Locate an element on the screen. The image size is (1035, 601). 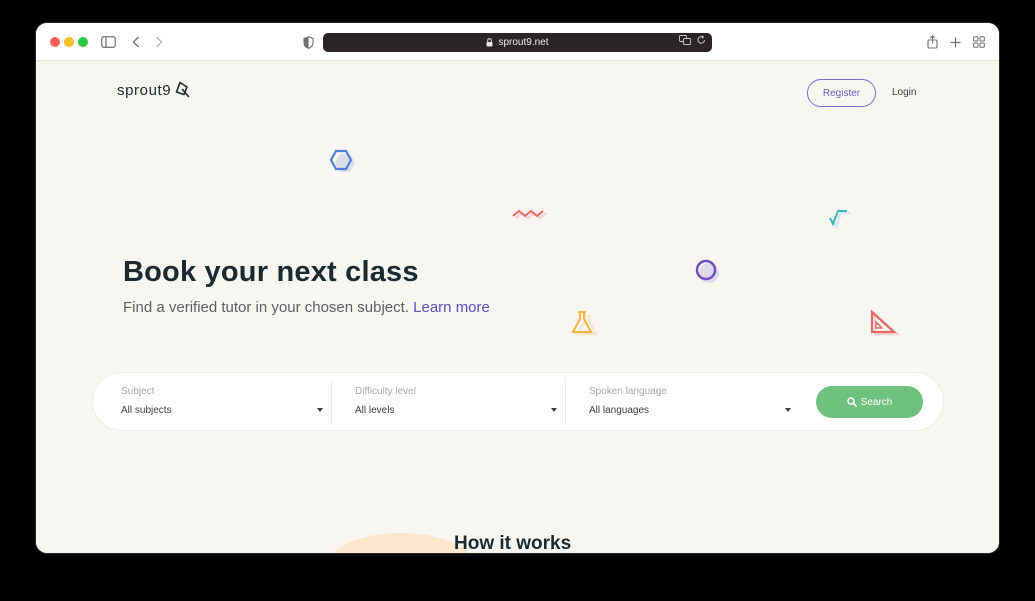
zoom-window-button is located at coordinates (83, 42).